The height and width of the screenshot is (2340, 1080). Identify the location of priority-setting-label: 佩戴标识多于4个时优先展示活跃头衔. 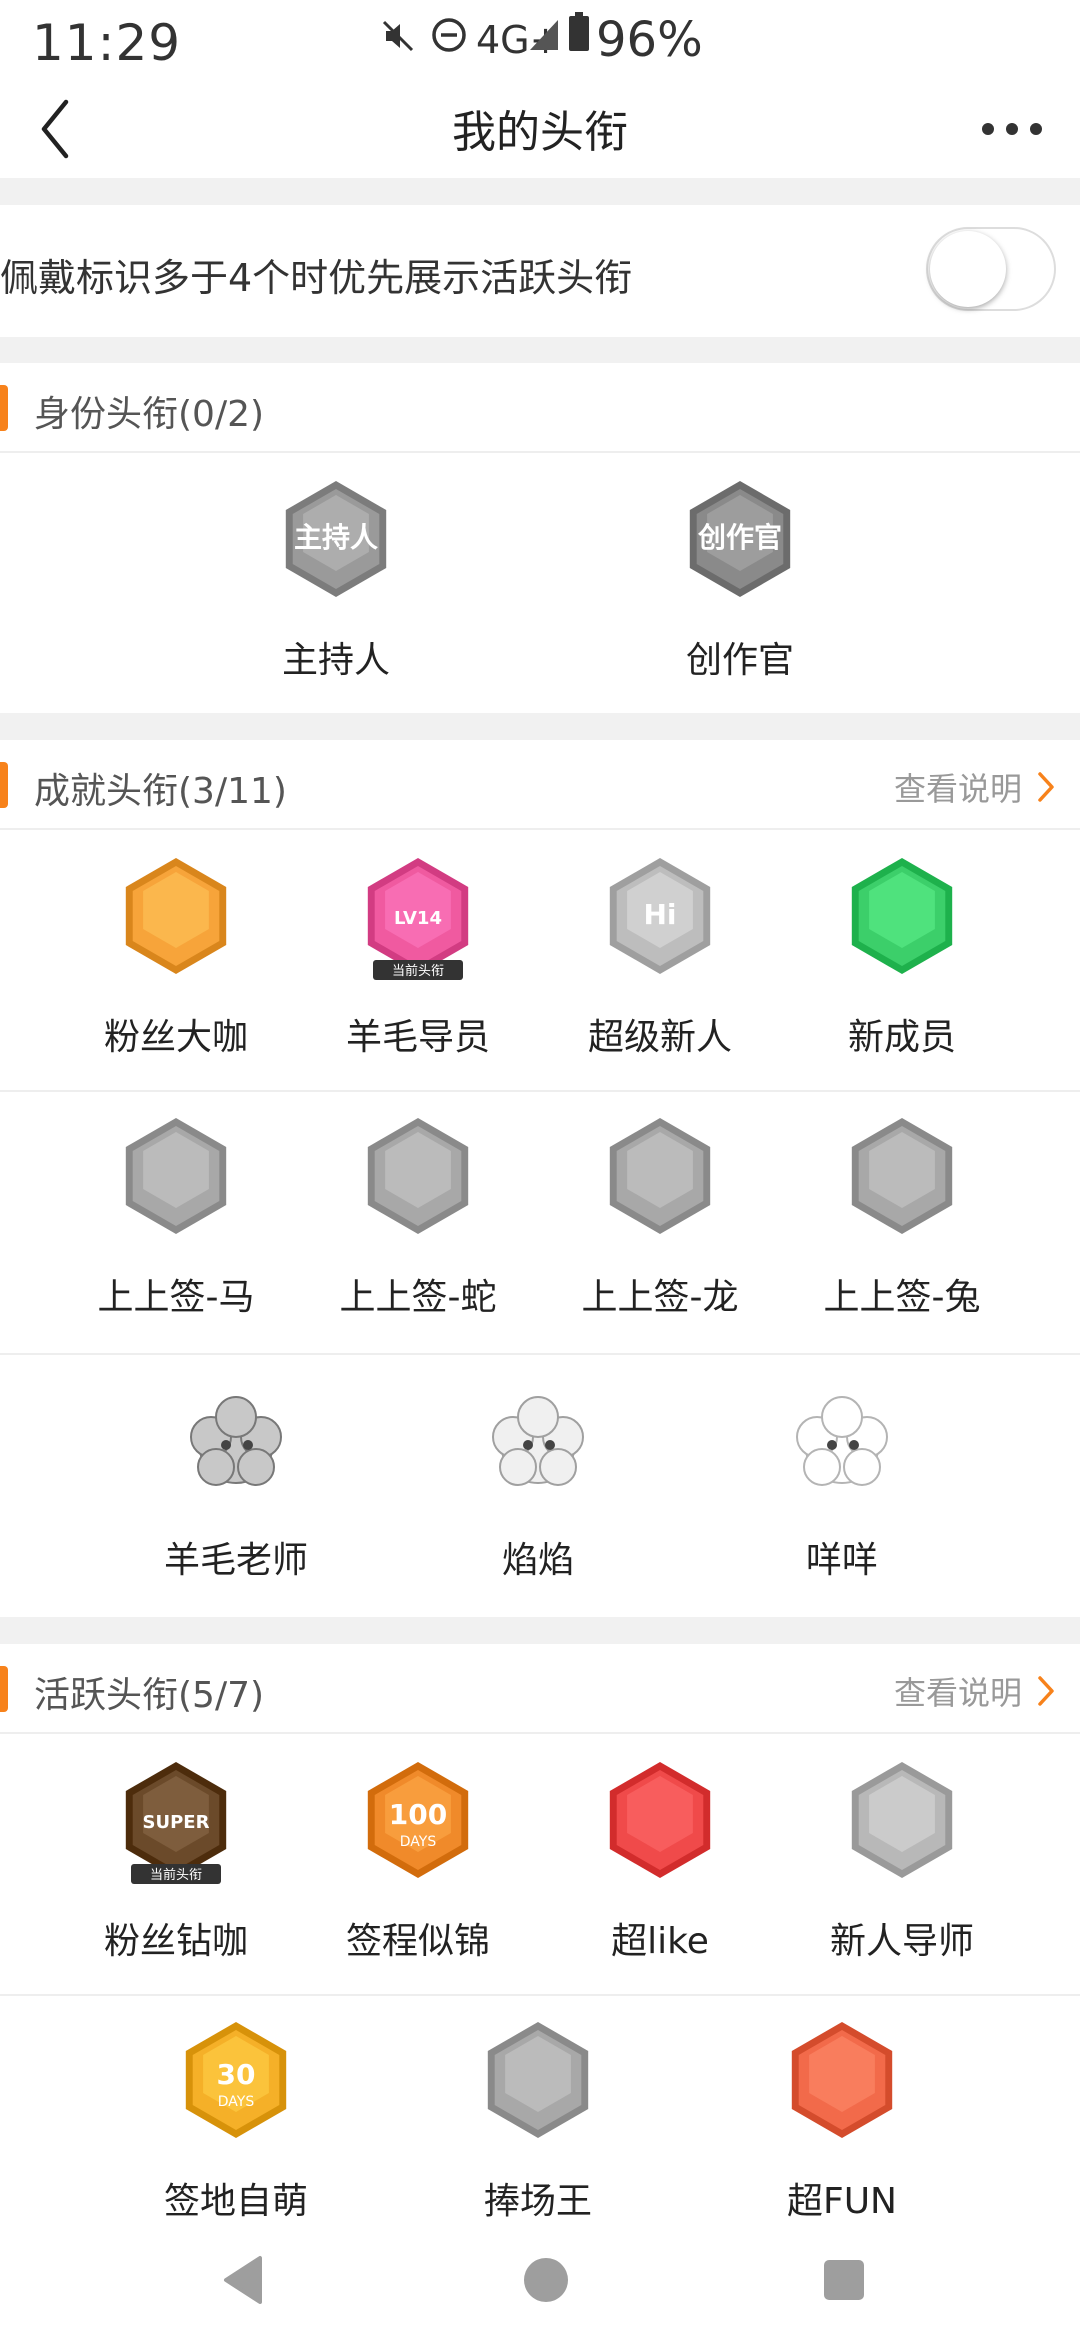
(316, 278).